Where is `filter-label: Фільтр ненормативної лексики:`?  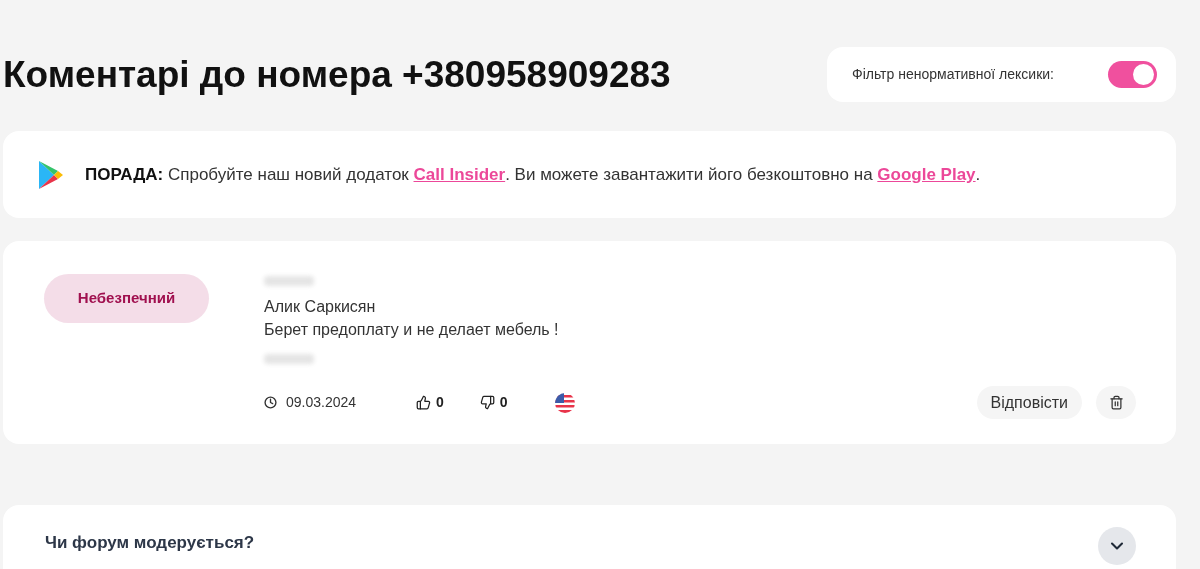
filter-label: Фільтр ненормативної лексики: is located at coordinates (953, 74).